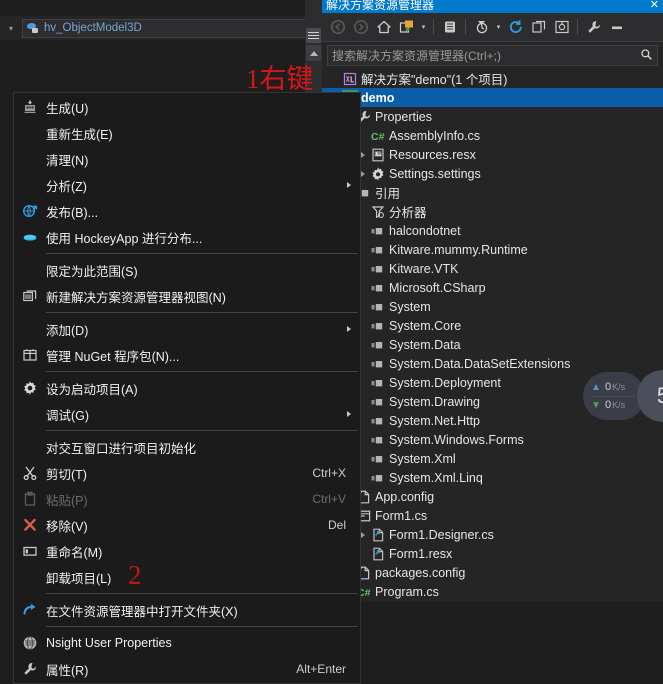  Describe the element at coordinates (492, 135) in the screenshot. I see `tree-item: C# AssemblyInfo.cs` at that location.